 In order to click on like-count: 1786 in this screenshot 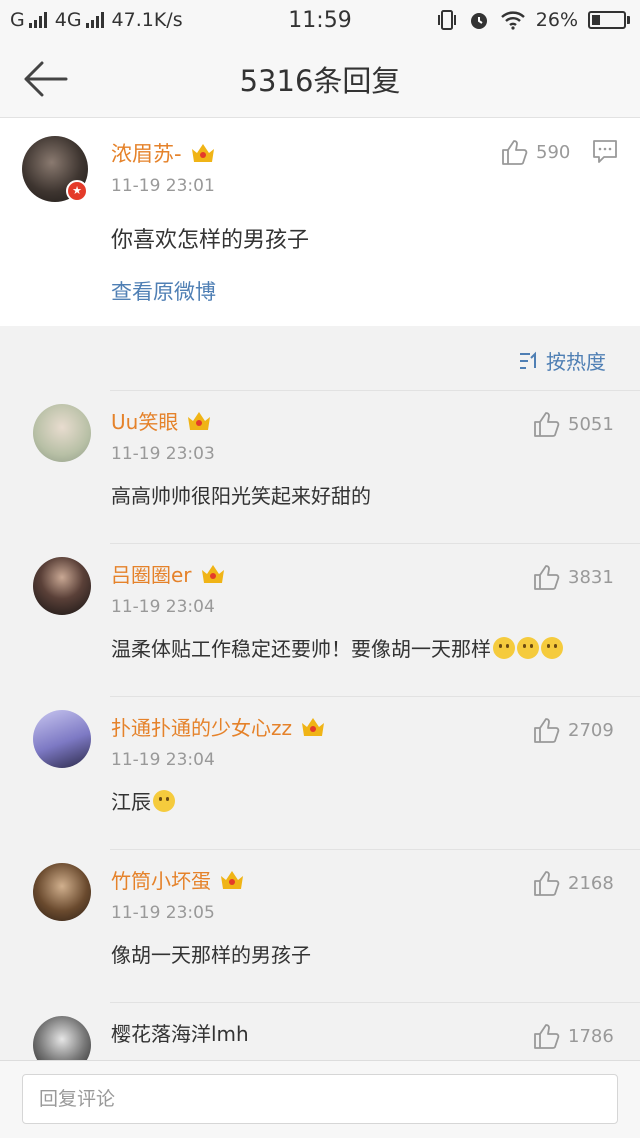, I will do `click(591, 1036)`.